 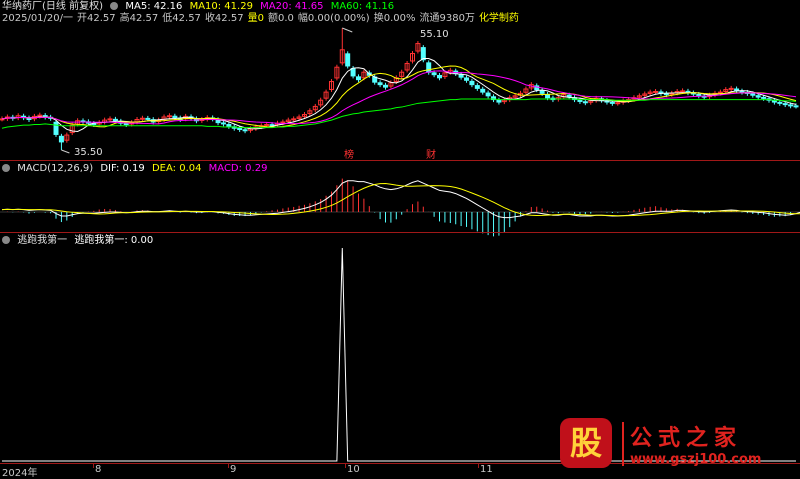 I want to click on macd-panel, so click(x=400, y=207).